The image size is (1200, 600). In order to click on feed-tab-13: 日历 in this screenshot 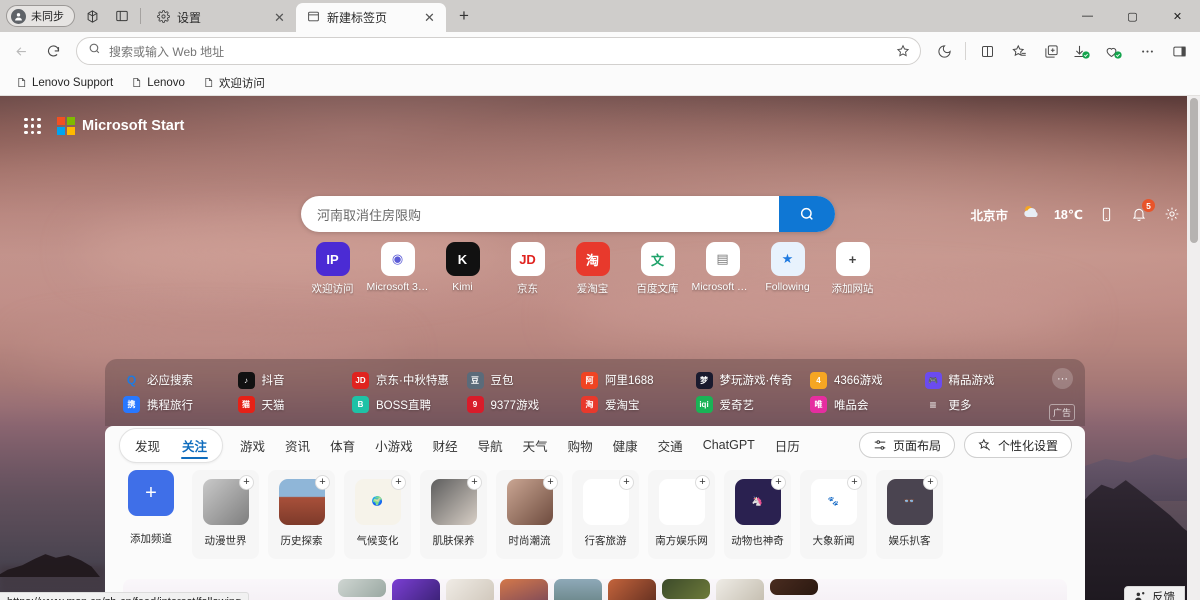, I will do `click(787, 445)`.